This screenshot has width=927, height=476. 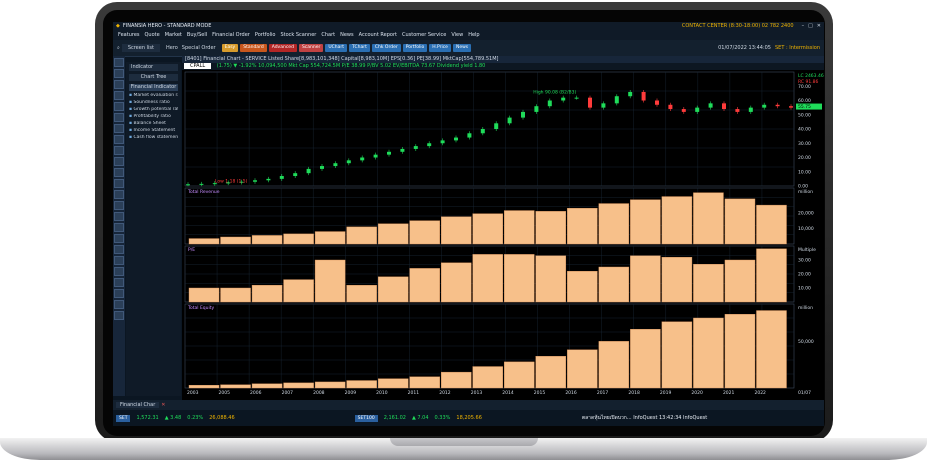 What do you see at coordinates (140, 48) in the screenshot?
I see `screen-list-dropdown: Screen list` at bounding box center [140, 48].